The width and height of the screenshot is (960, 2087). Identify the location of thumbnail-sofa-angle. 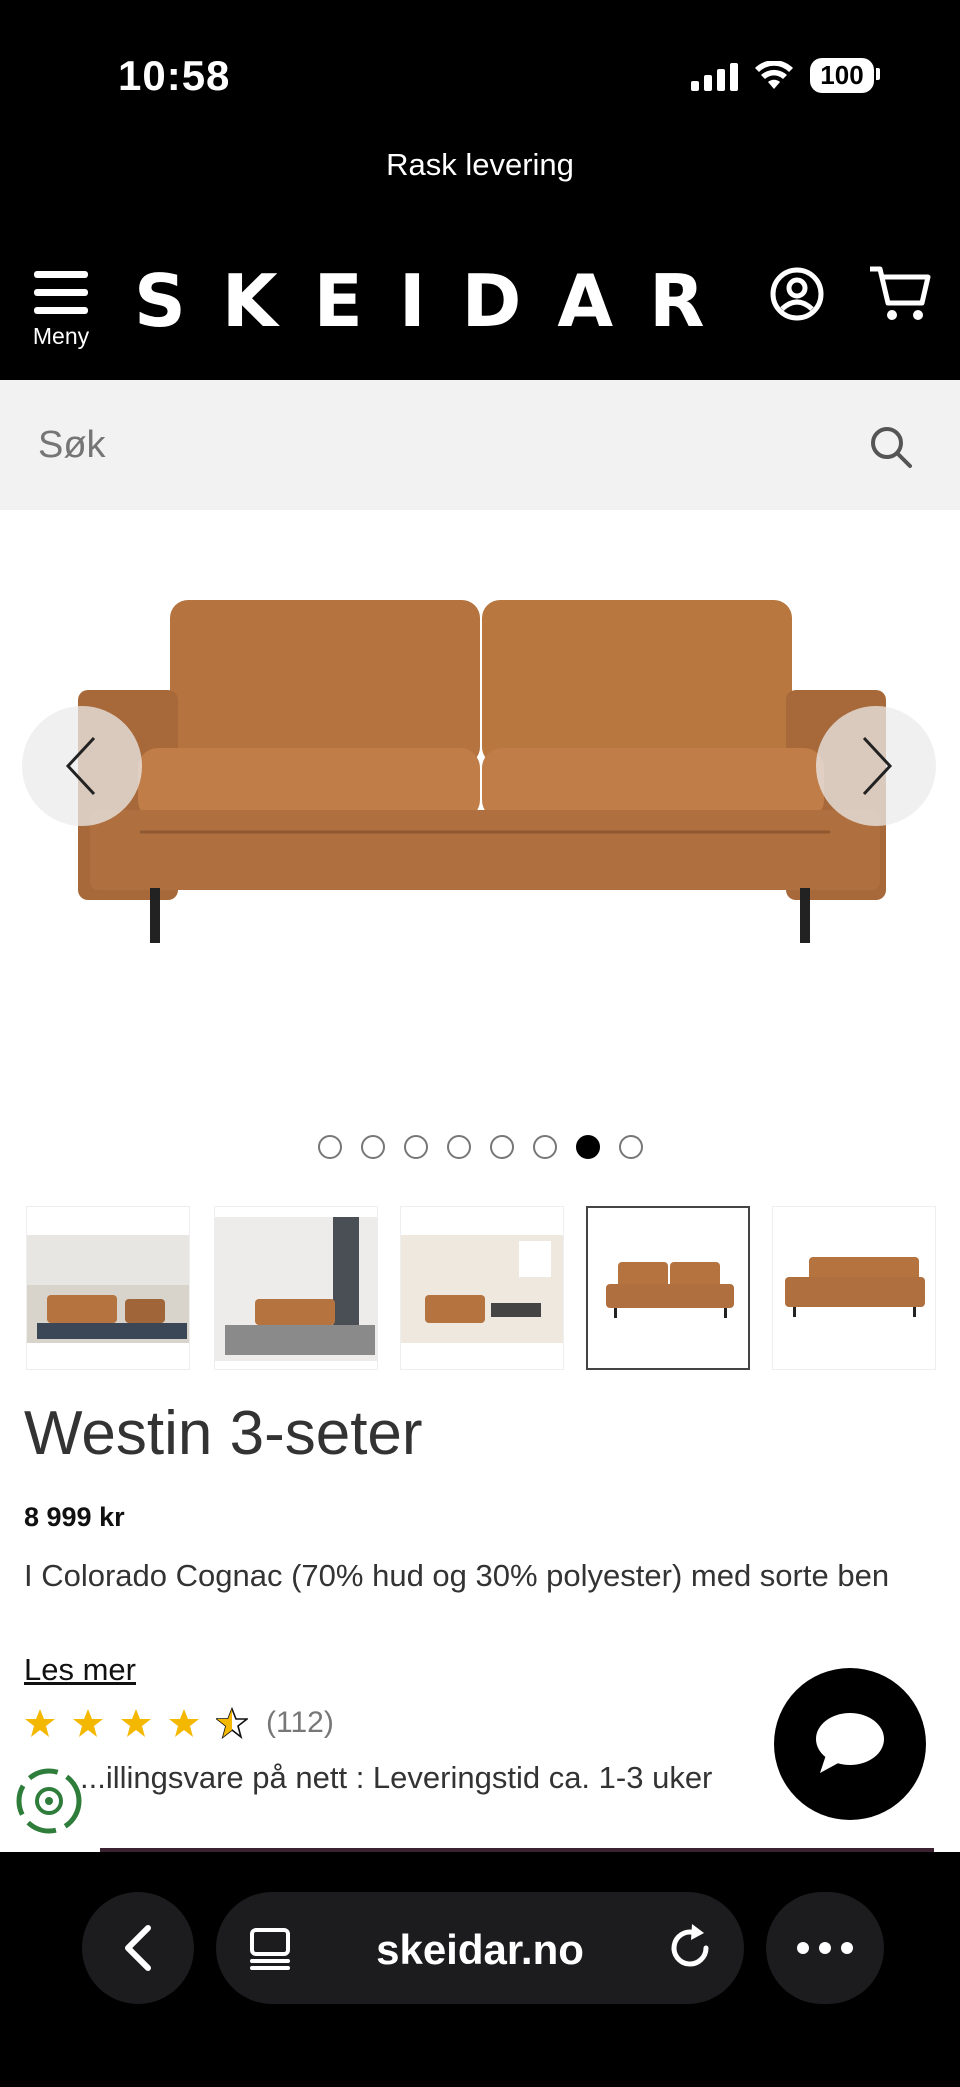
(854, 1288).